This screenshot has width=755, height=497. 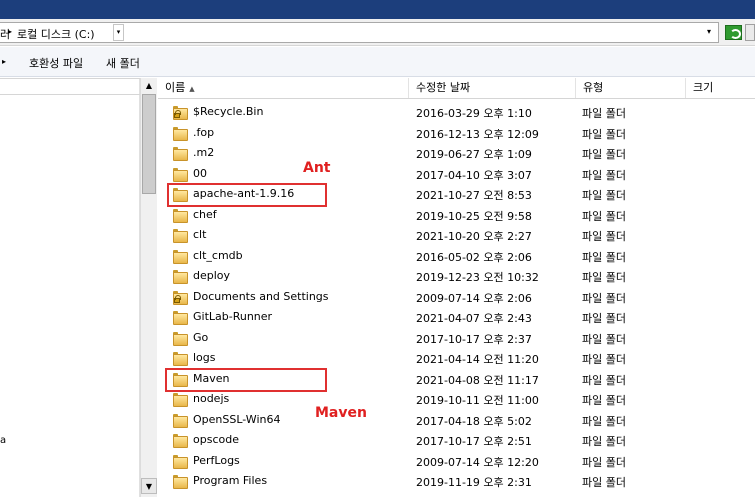 What do you see at coordinates (474, 441) in the screenshot?
I see `file-date: 2017-10-17 오후 2:51` at bounding box center [474, 441].